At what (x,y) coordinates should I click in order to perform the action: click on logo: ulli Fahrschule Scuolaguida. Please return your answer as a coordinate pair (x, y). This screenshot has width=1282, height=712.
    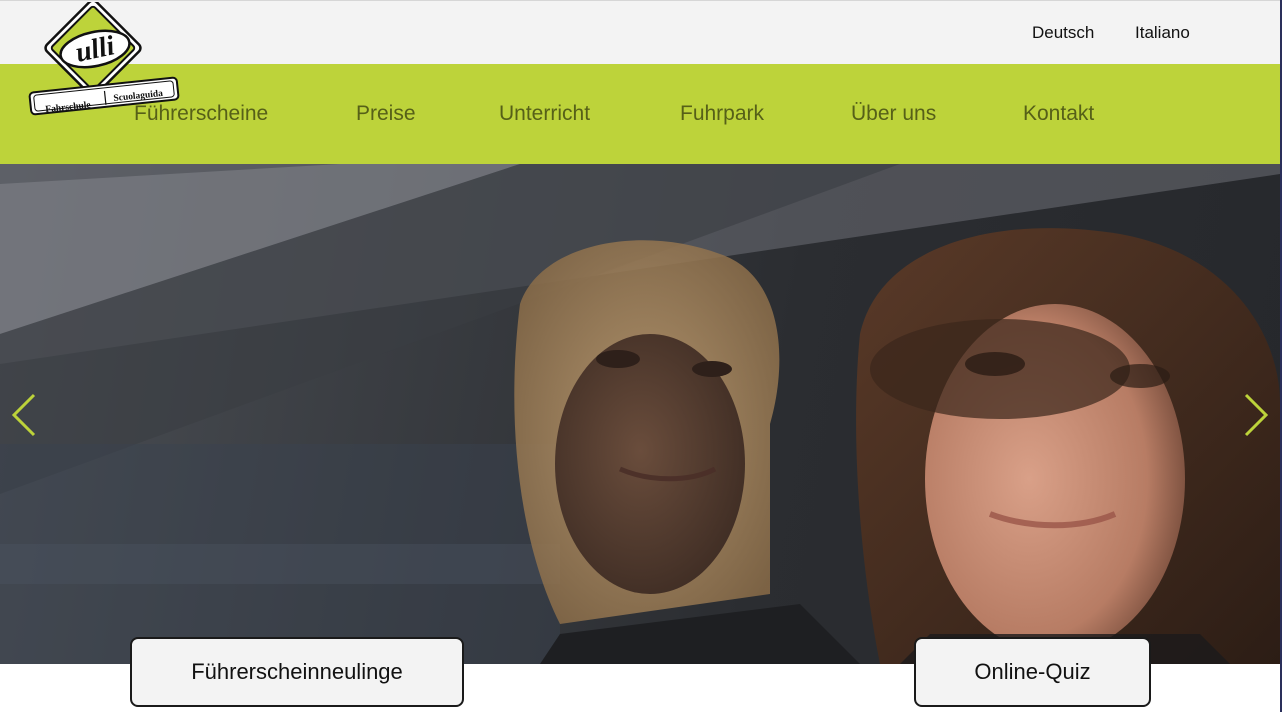
    Looking at the image, I should click on (104, 60).